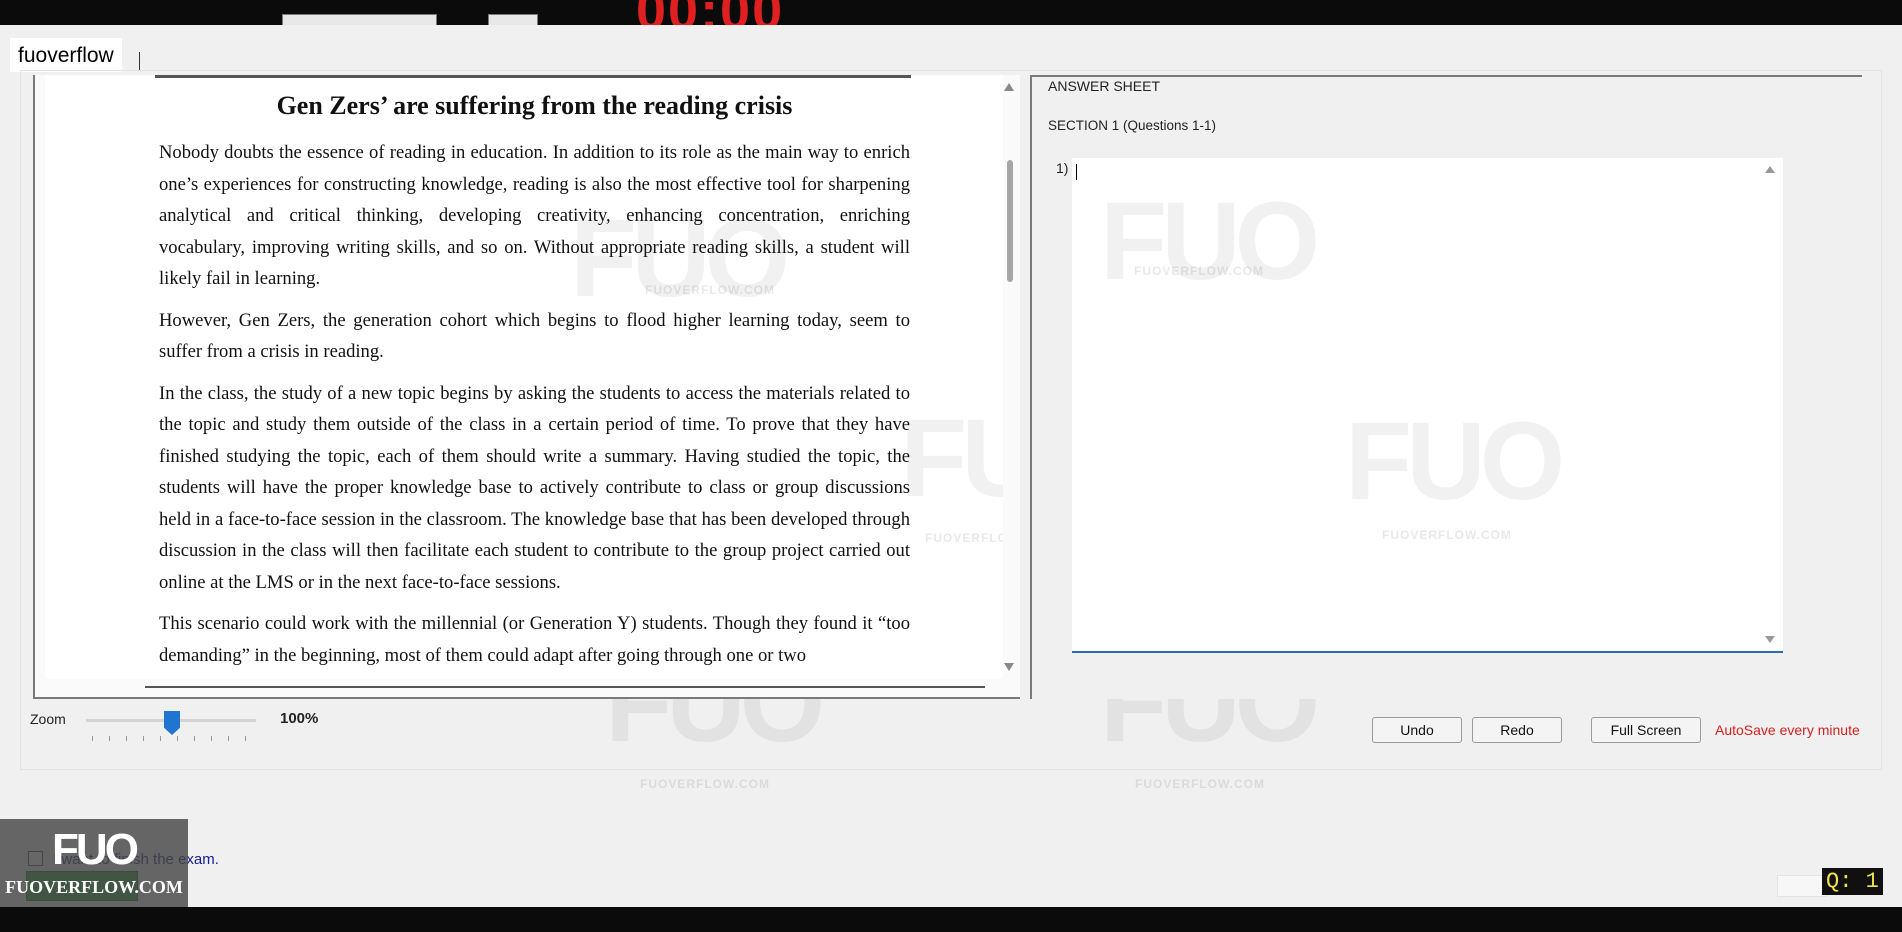 Image resolution: width=1902 pixels, height=932 pixels. Describe the element at coordinates (95, 849) in the screenshot. I see `logo-mark: FUO` at that location.